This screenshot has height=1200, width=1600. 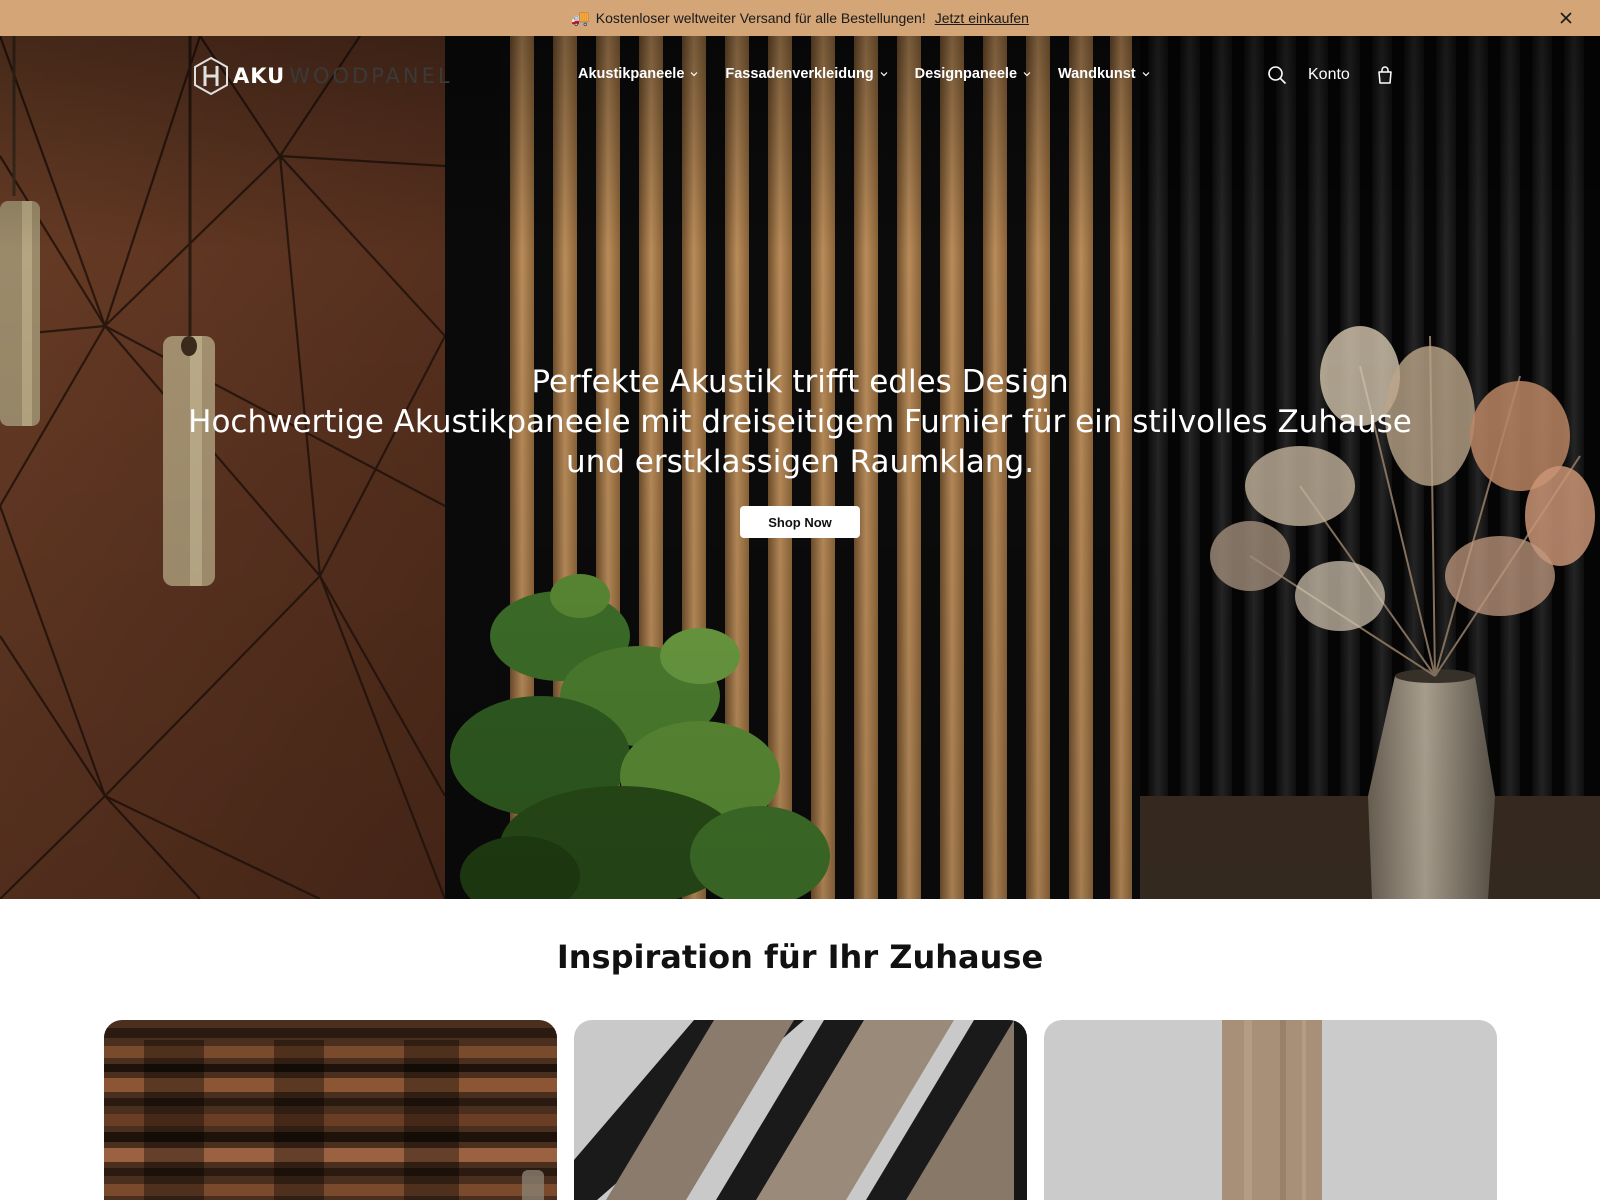 What do you see at coordinates (800, 382) in the screenshot?
I see `hero-title: Perfekte Akustik trifft edles Design` at bounding box center [800, 382].